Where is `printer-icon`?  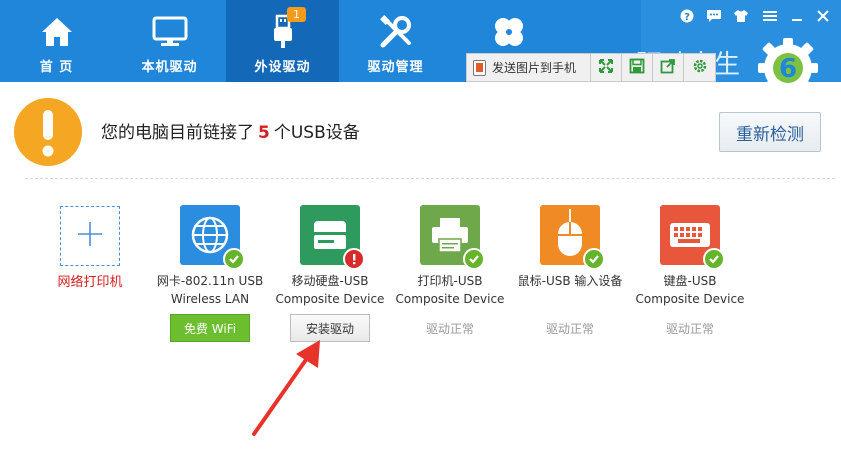
printer-icon is located at coordinates (452, 237).